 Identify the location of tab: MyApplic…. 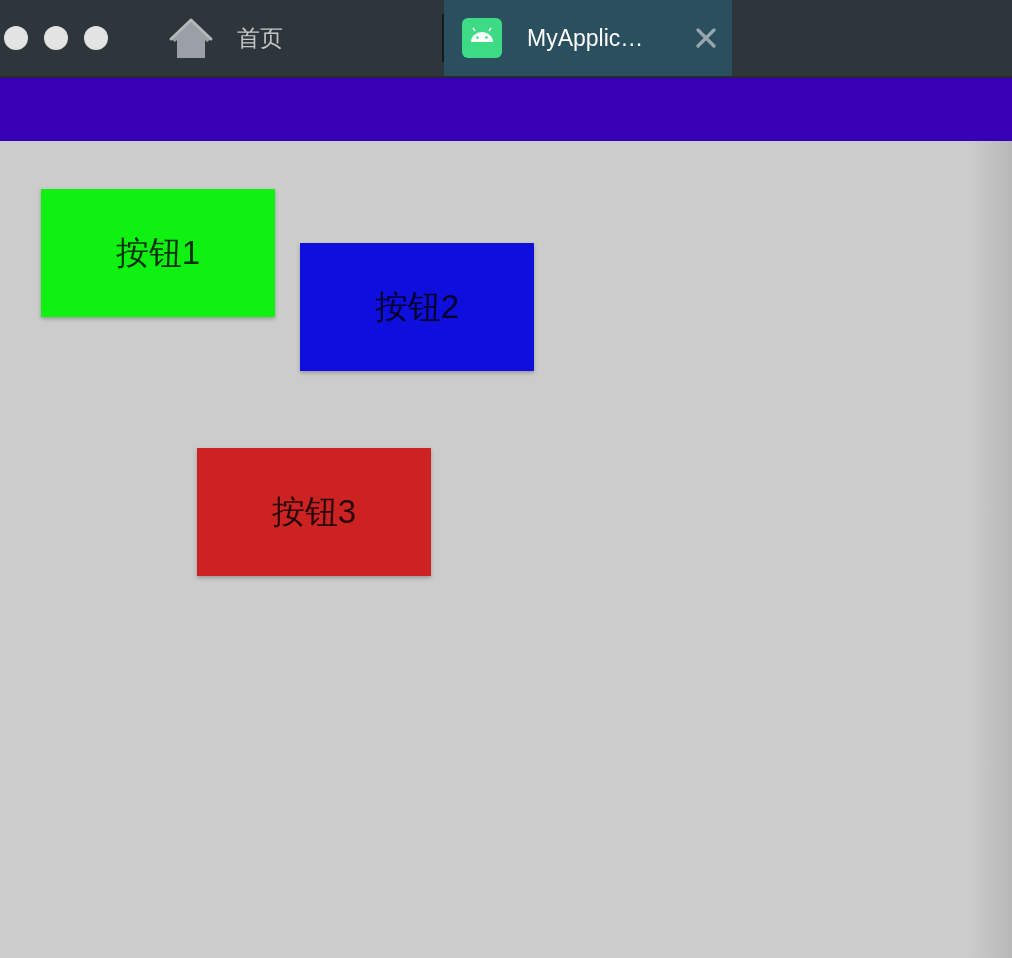
(588, 38).